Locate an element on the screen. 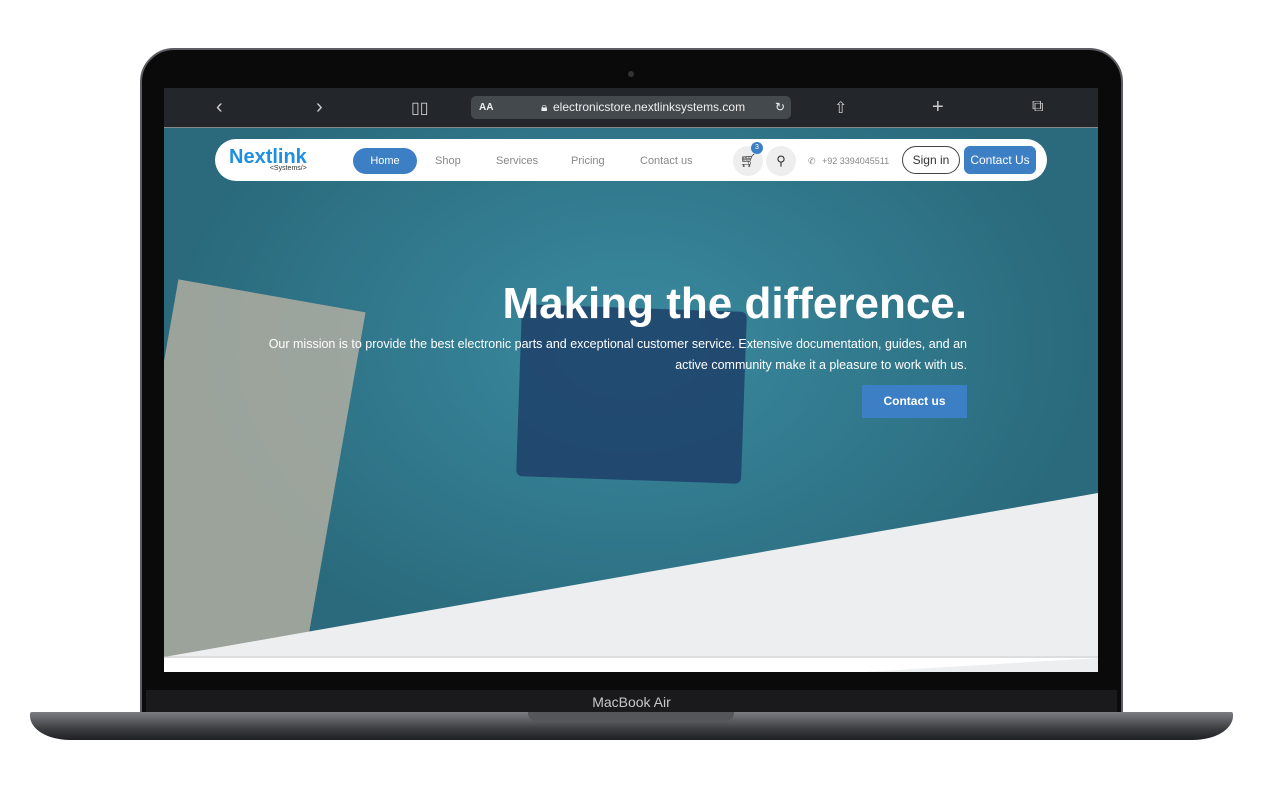 This screenshot has width=1264, height=787. forward-icon: › is located at coordinates (319, 107).